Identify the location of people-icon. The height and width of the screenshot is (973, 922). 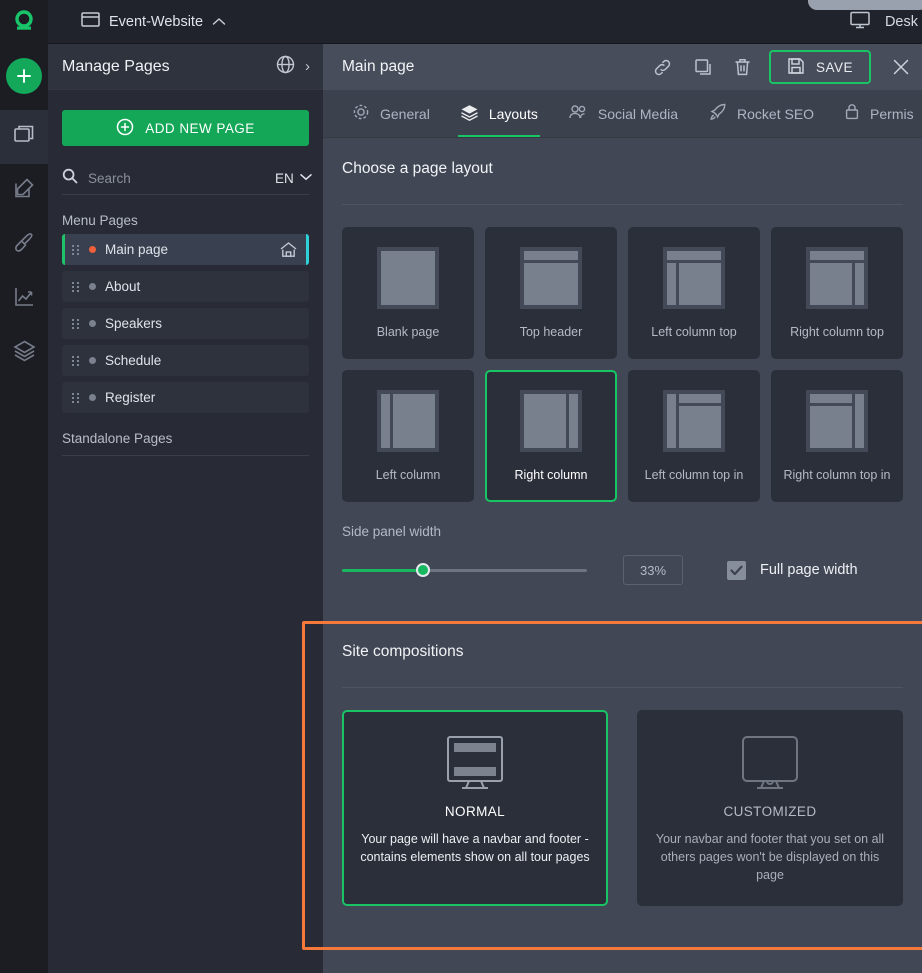
(578, 113).